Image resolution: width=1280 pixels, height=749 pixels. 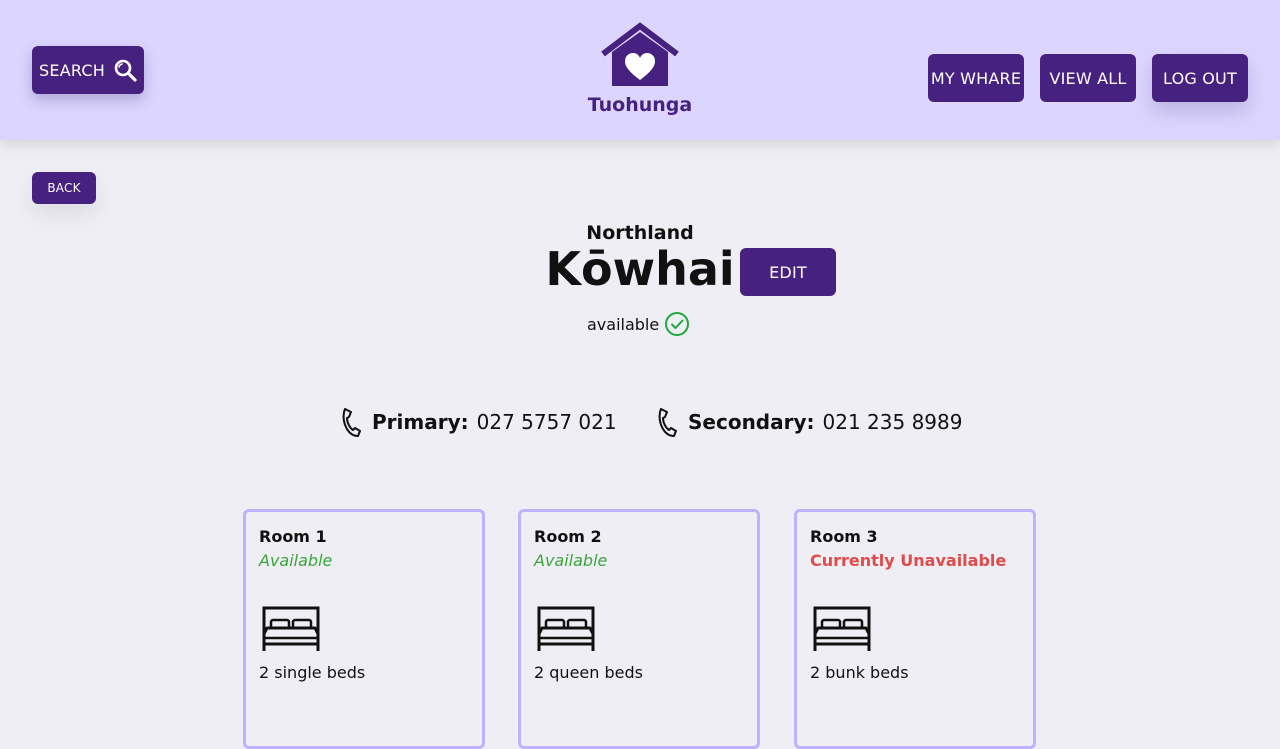 I want to click on search-button: SEARCH, so click(x=88, y=70).